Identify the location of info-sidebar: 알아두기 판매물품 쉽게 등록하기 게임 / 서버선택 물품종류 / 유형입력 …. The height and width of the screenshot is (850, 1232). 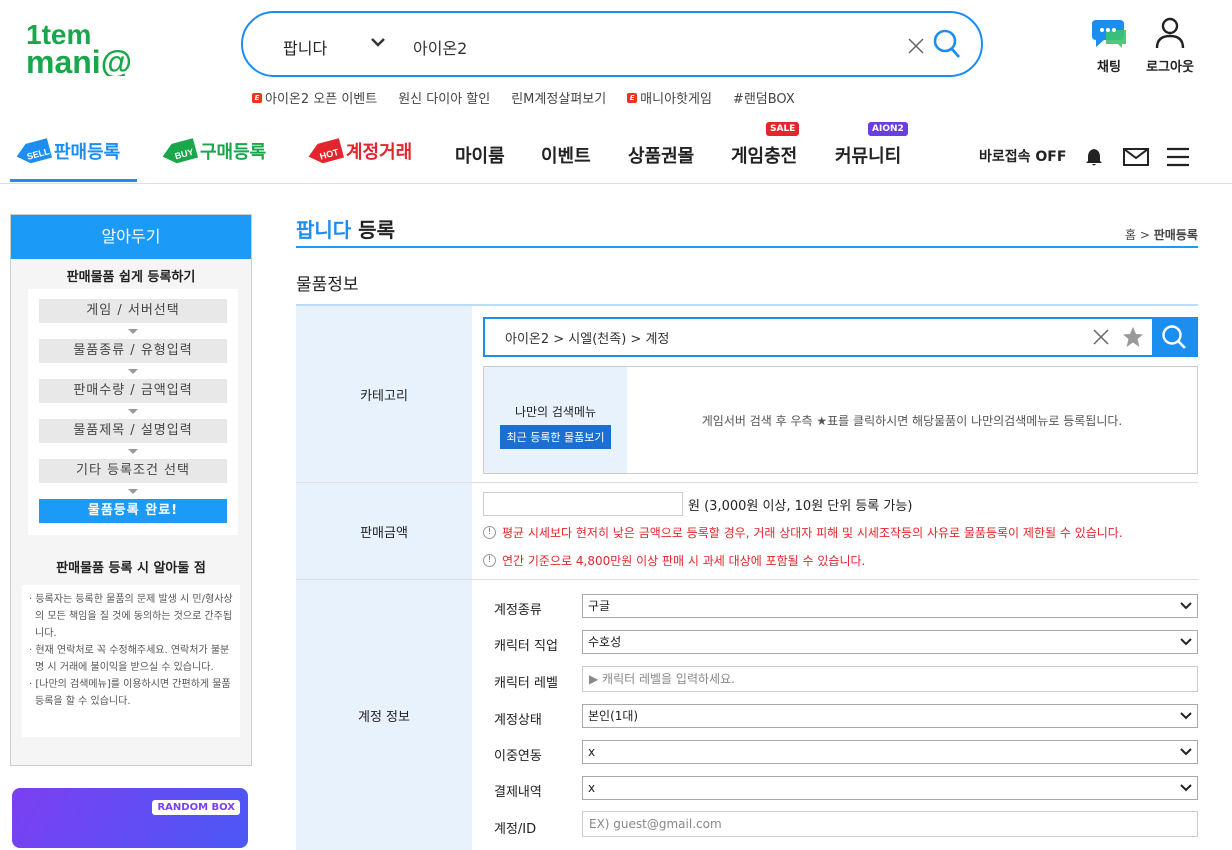
(131, 490).